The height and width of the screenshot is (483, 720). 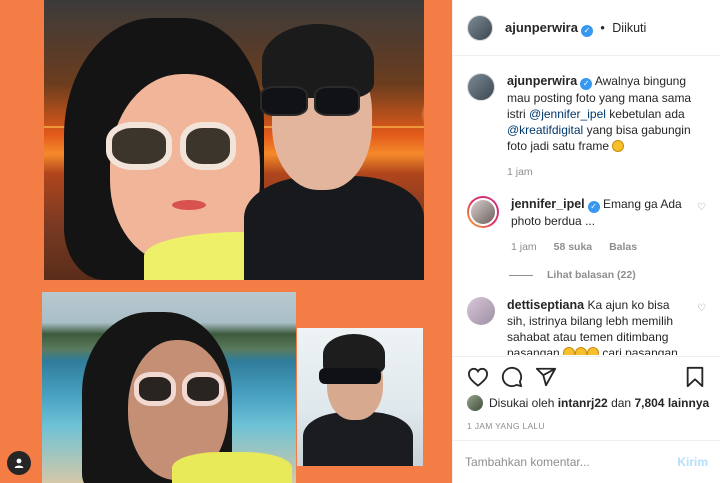 I want to click on tagged-users-button, so click(x=19, y=463).